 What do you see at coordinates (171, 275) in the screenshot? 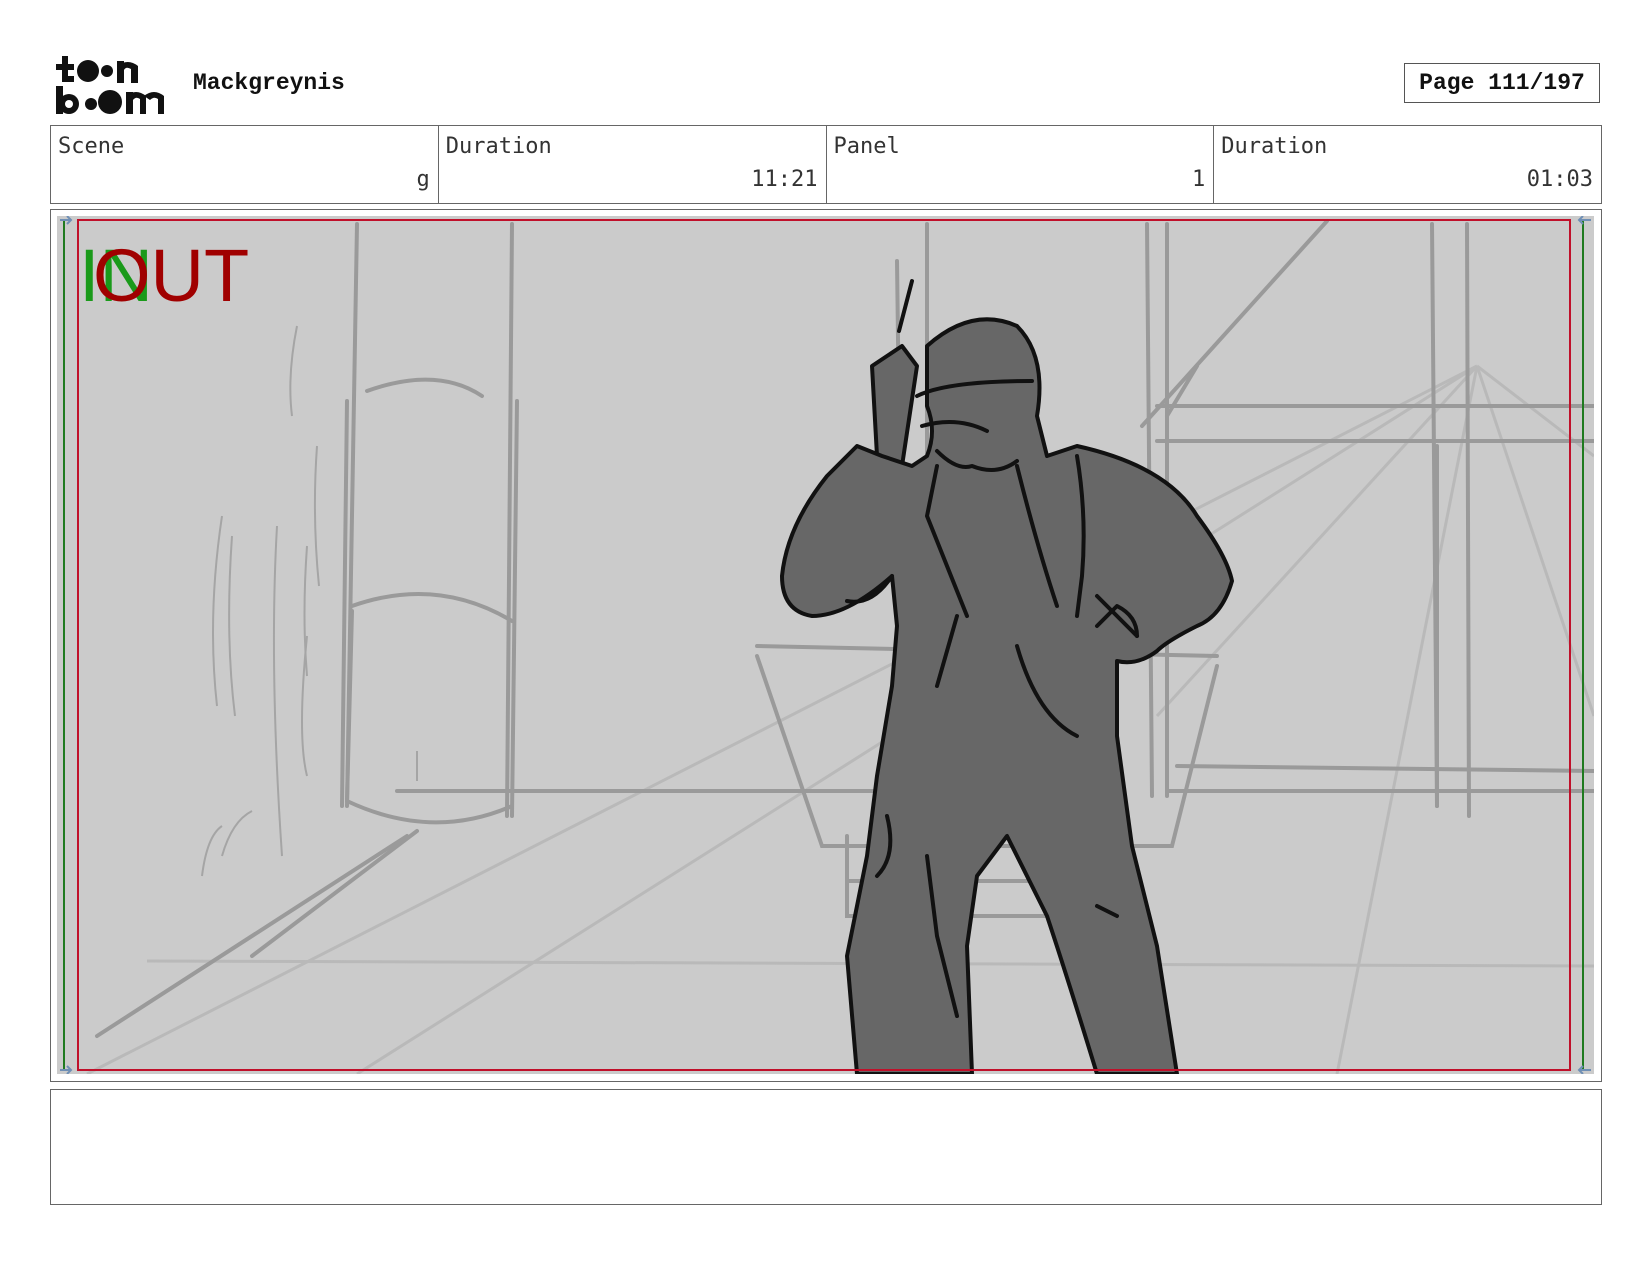
I see `out-marker: OUT` at bounding box center [171, 275].